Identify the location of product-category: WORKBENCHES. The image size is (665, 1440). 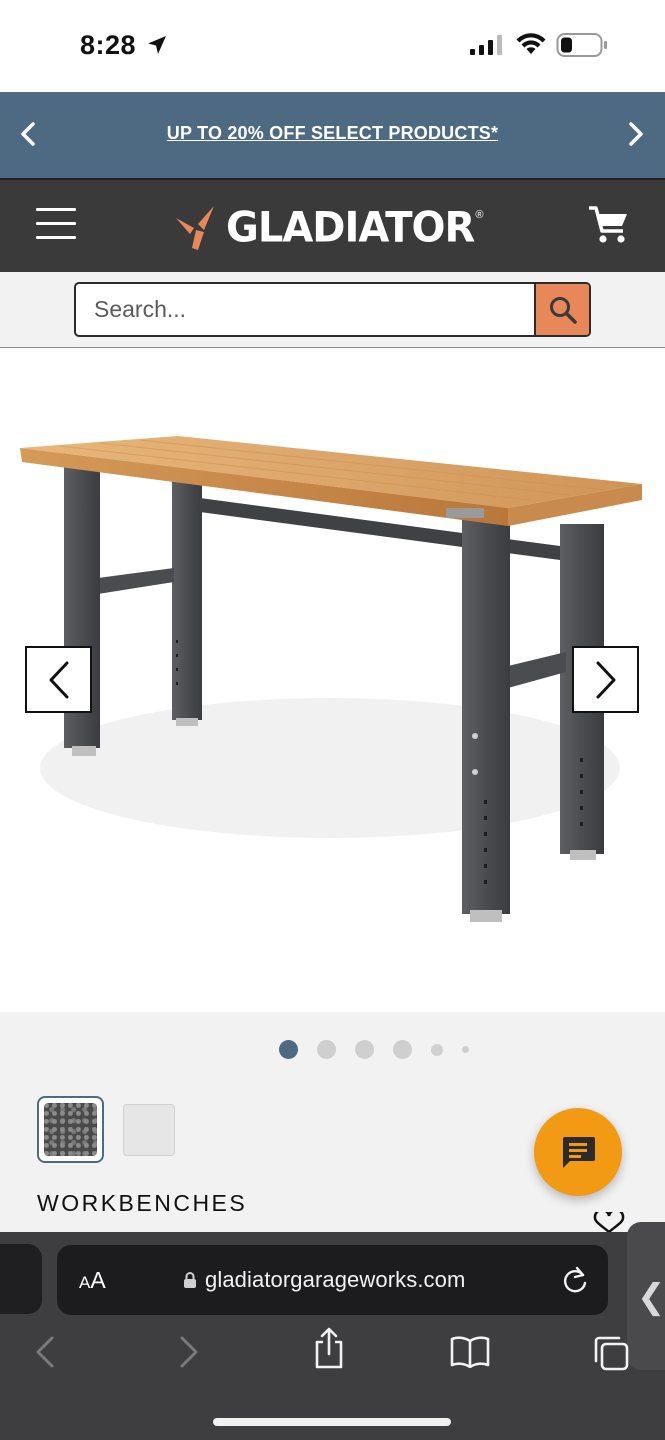
(142, 1203).